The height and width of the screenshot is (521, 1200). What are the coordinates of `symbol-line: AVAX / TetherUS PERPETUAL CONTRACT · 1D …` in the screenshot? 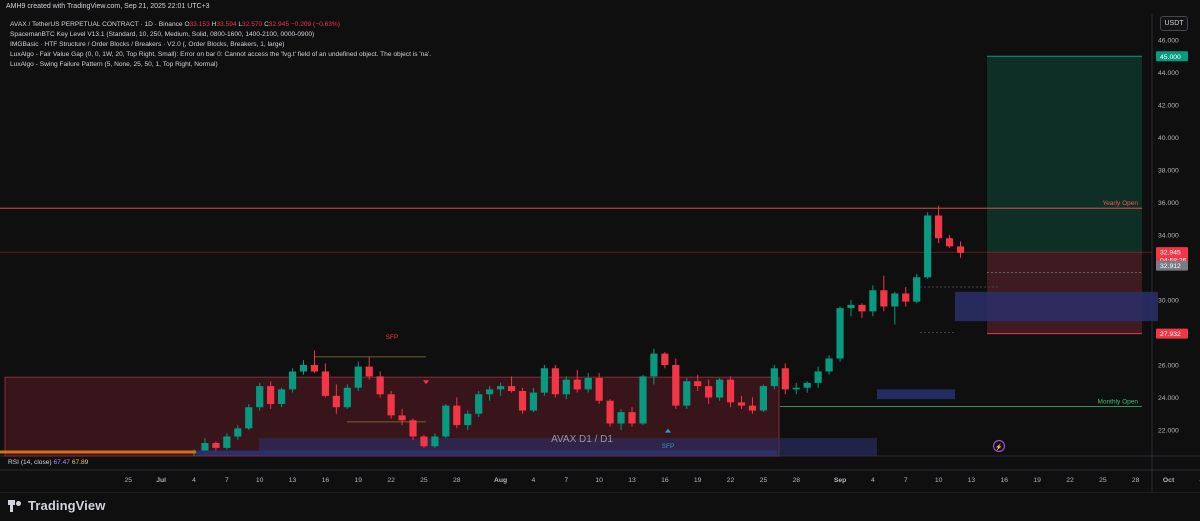 It's located at (220, 25).